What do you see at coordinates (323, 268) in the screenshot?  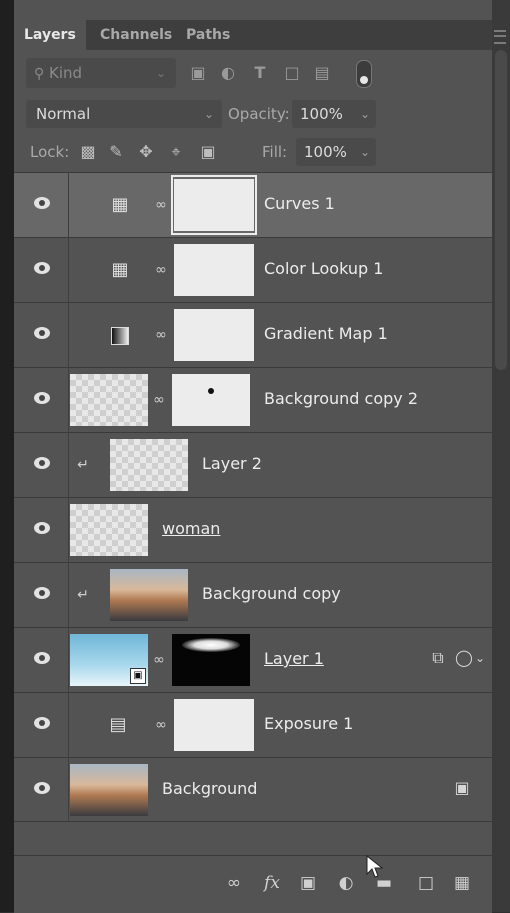 I see `layer-name: Color Lookup 1` at bounding box center [323, 268].